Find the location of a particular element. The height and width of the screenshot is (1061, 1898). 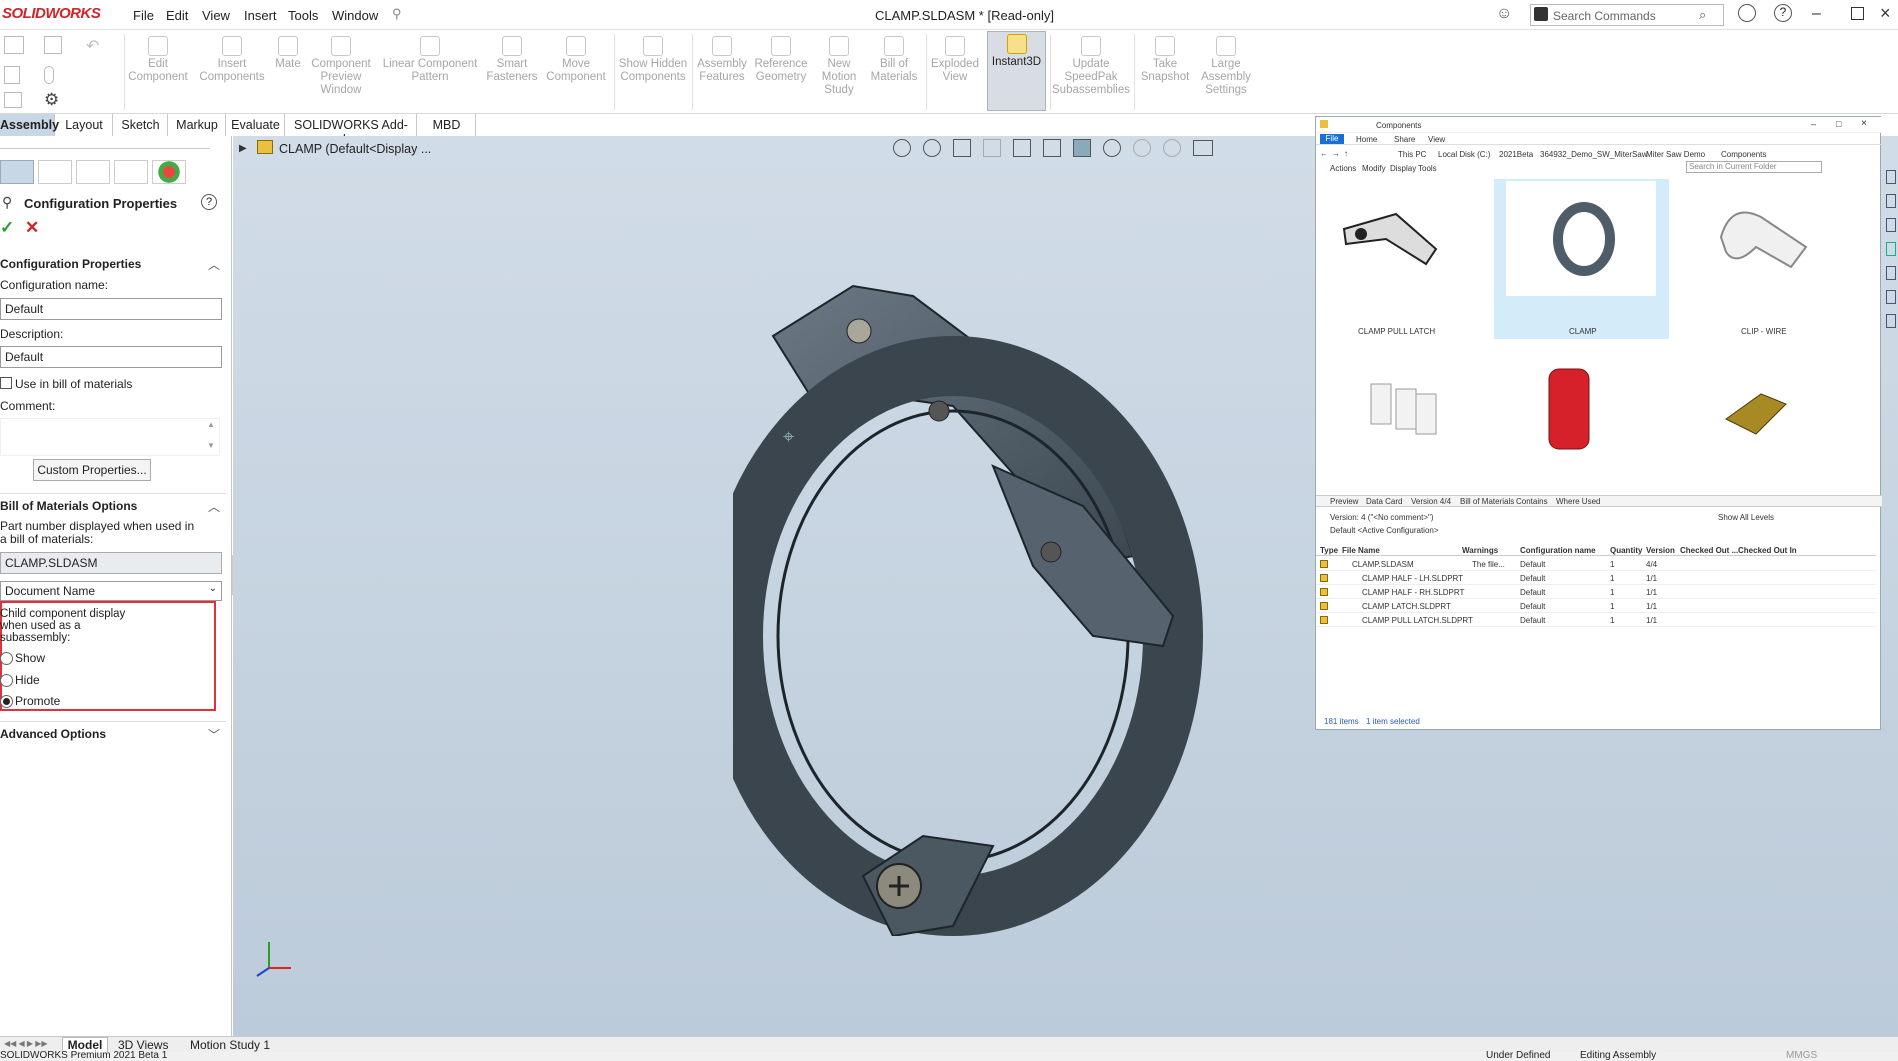

show-levels-select: Show All Levels is located at coordinates (1746, 517).